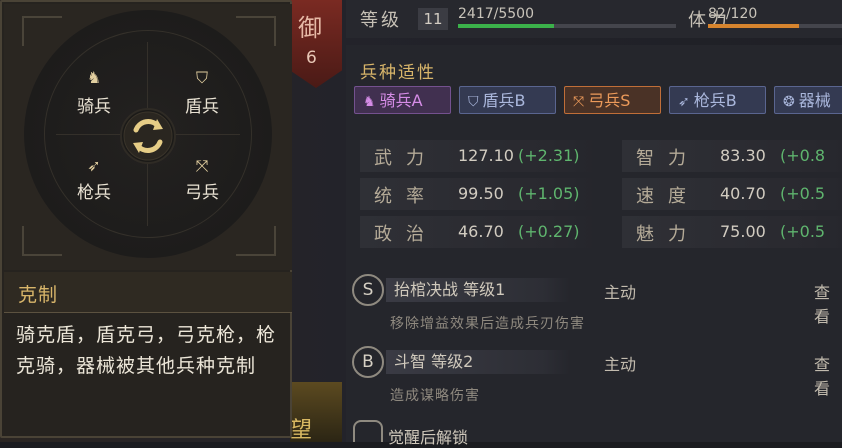 The height and width of the screenshot is (448, 842). I want to click on affinity-chip-siege: ❂ 器械, so click(808, 100).